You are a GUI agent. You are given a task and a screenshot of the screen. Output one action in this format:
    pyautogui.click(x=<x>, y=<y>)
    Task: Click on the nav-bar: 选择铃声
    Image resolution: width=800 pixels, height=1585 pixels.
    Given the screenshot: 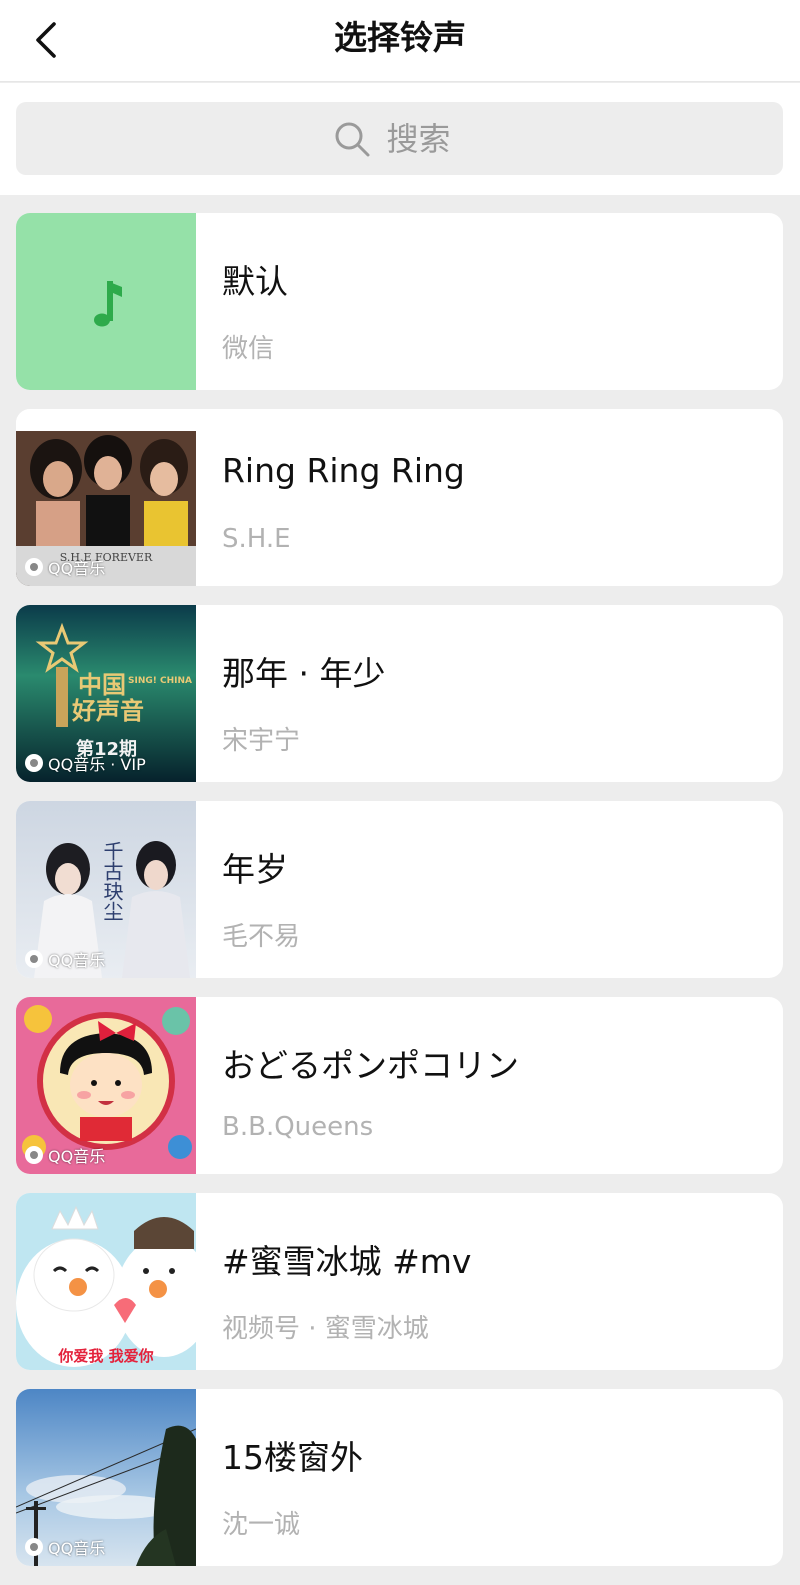 What is the action you would take?
    pyautogui.click(x=400, y=41)
    